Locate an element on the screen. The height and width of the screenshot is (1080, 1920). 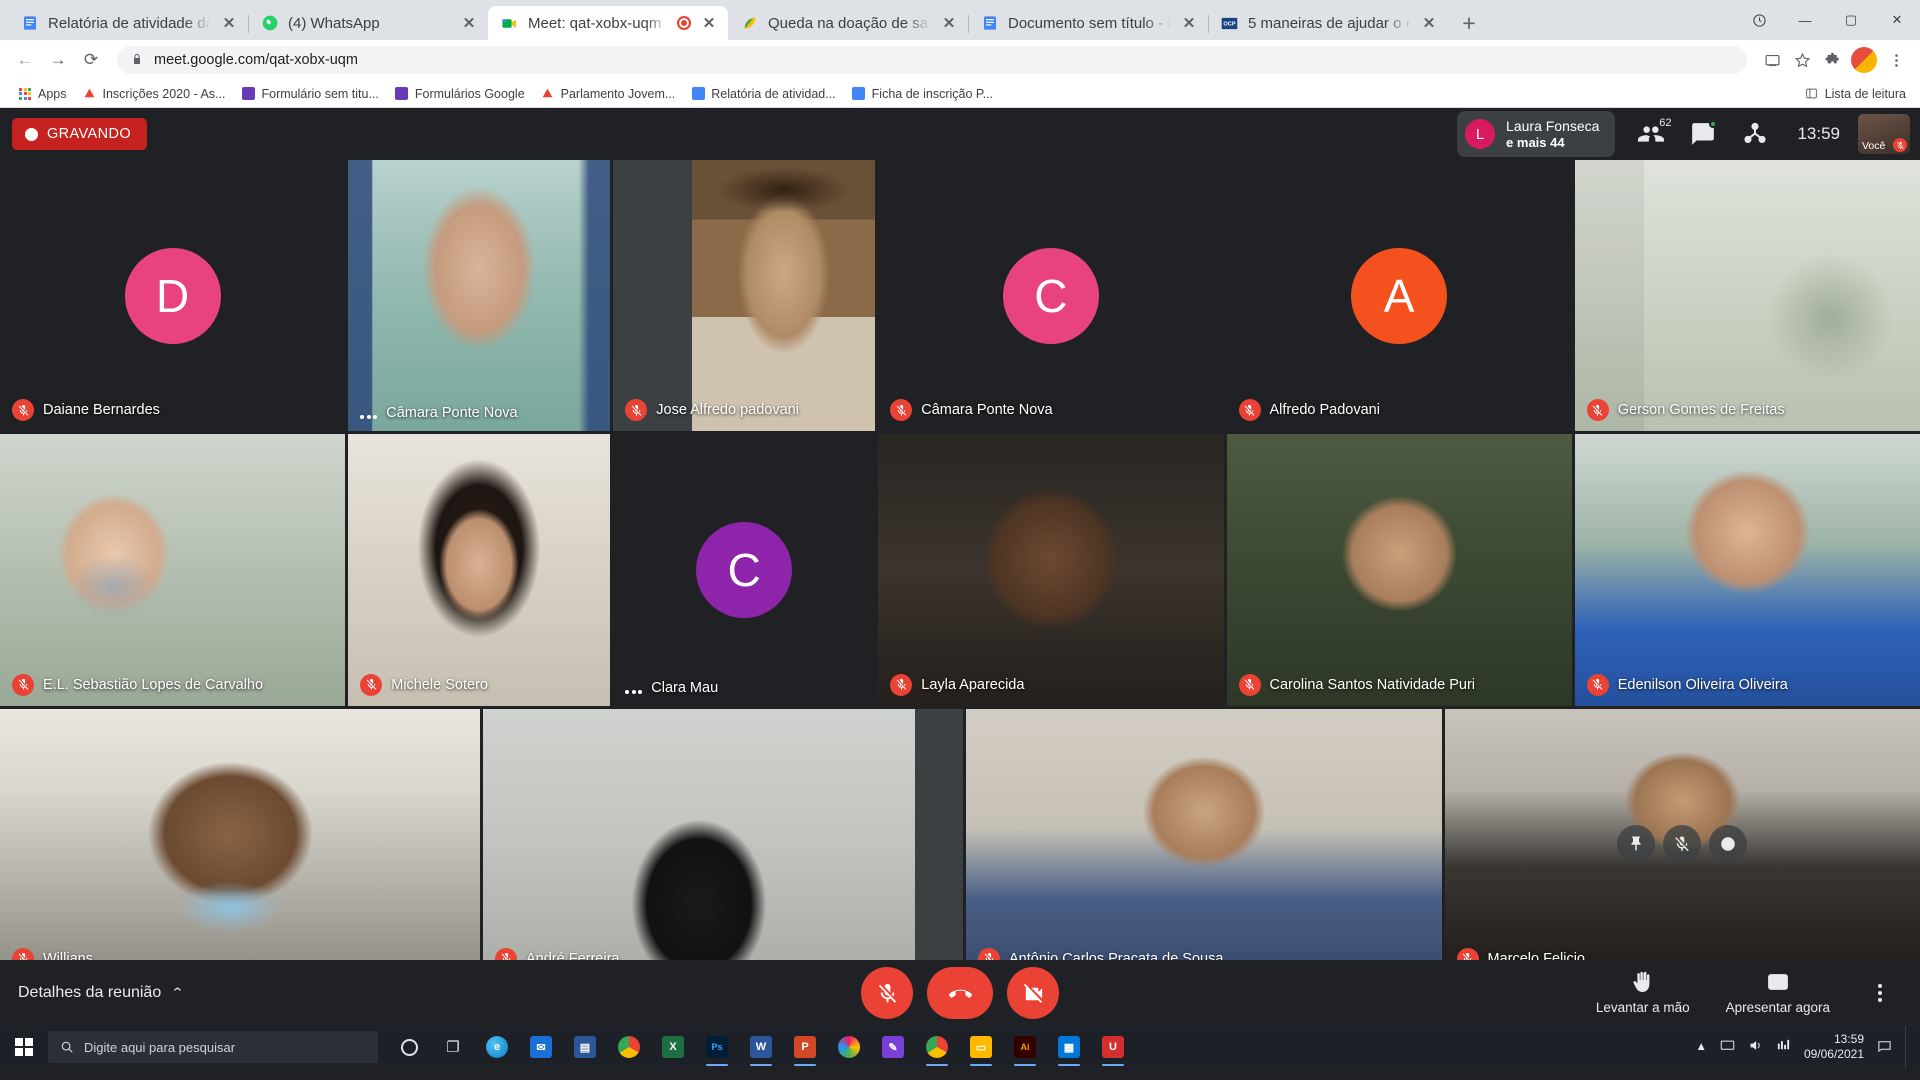
browser-tab: Queda na doação de sangue dev ✕ is located at coordinates (848, 23).